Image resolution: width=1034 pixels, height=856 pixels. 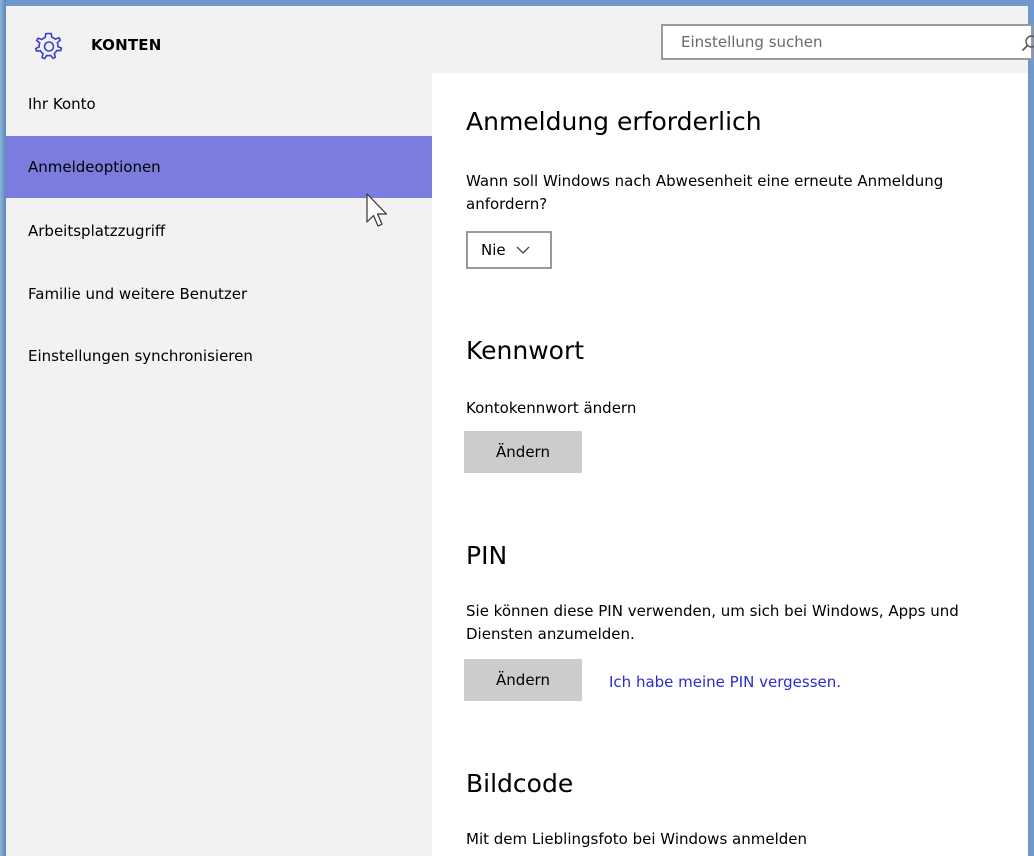 What do you see at coordinates (48, 46) in the screenshot?
I see `gear-icon` at bounding box center [48, 46].